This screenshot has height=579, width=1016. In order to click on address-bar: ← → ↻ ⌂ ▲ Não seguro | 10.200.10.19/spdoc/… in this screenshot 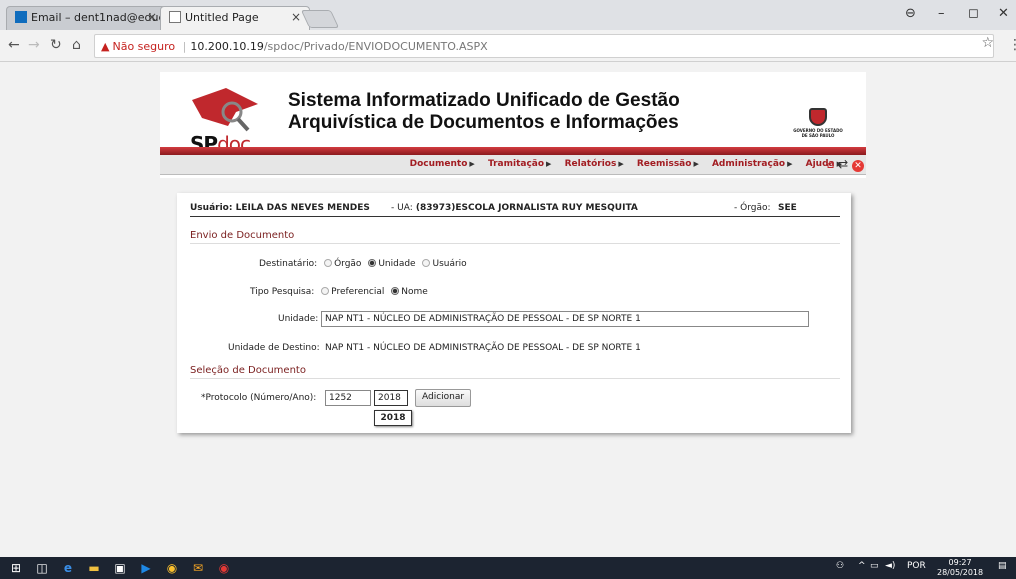, I will do `click(508, 46)`.